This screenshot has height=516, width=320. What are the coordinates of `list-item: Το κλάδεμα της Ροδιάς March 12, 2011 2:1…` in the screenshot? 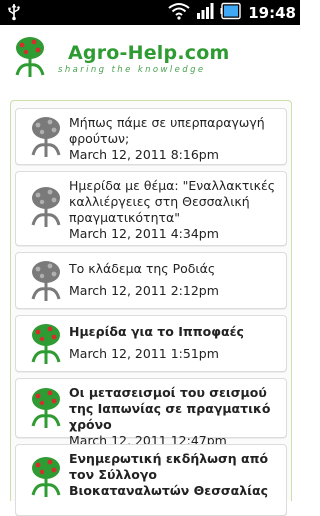 It's located at (151, 280).